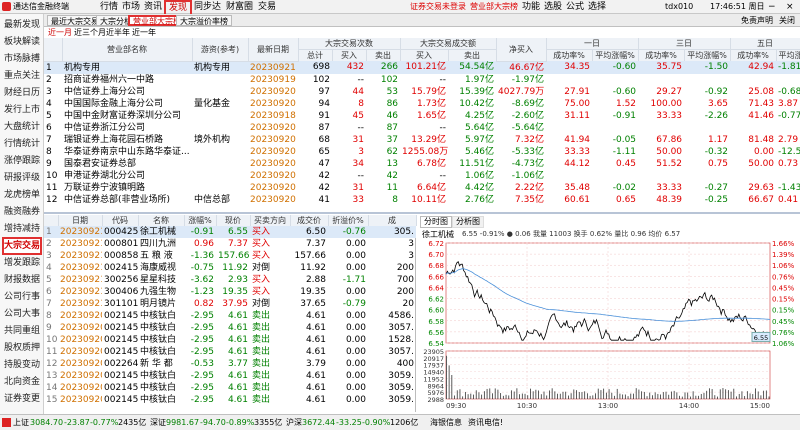  I want to click on menu-wealth: 财富圈, so click(239, 7).